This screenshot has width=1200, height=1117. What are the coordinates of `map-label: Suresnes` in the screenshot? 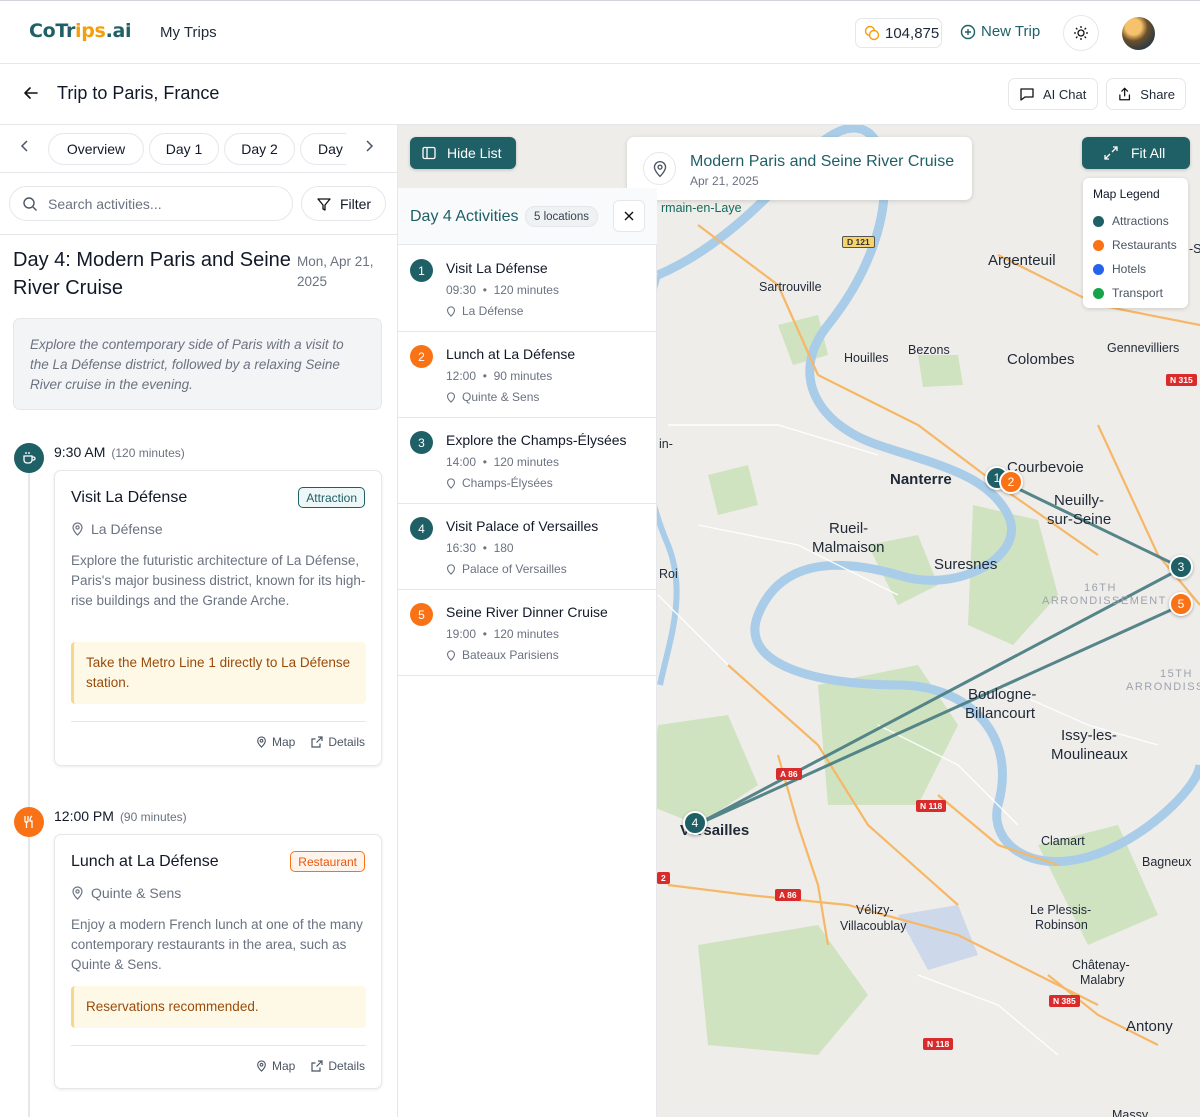 It's located at (966, 564).